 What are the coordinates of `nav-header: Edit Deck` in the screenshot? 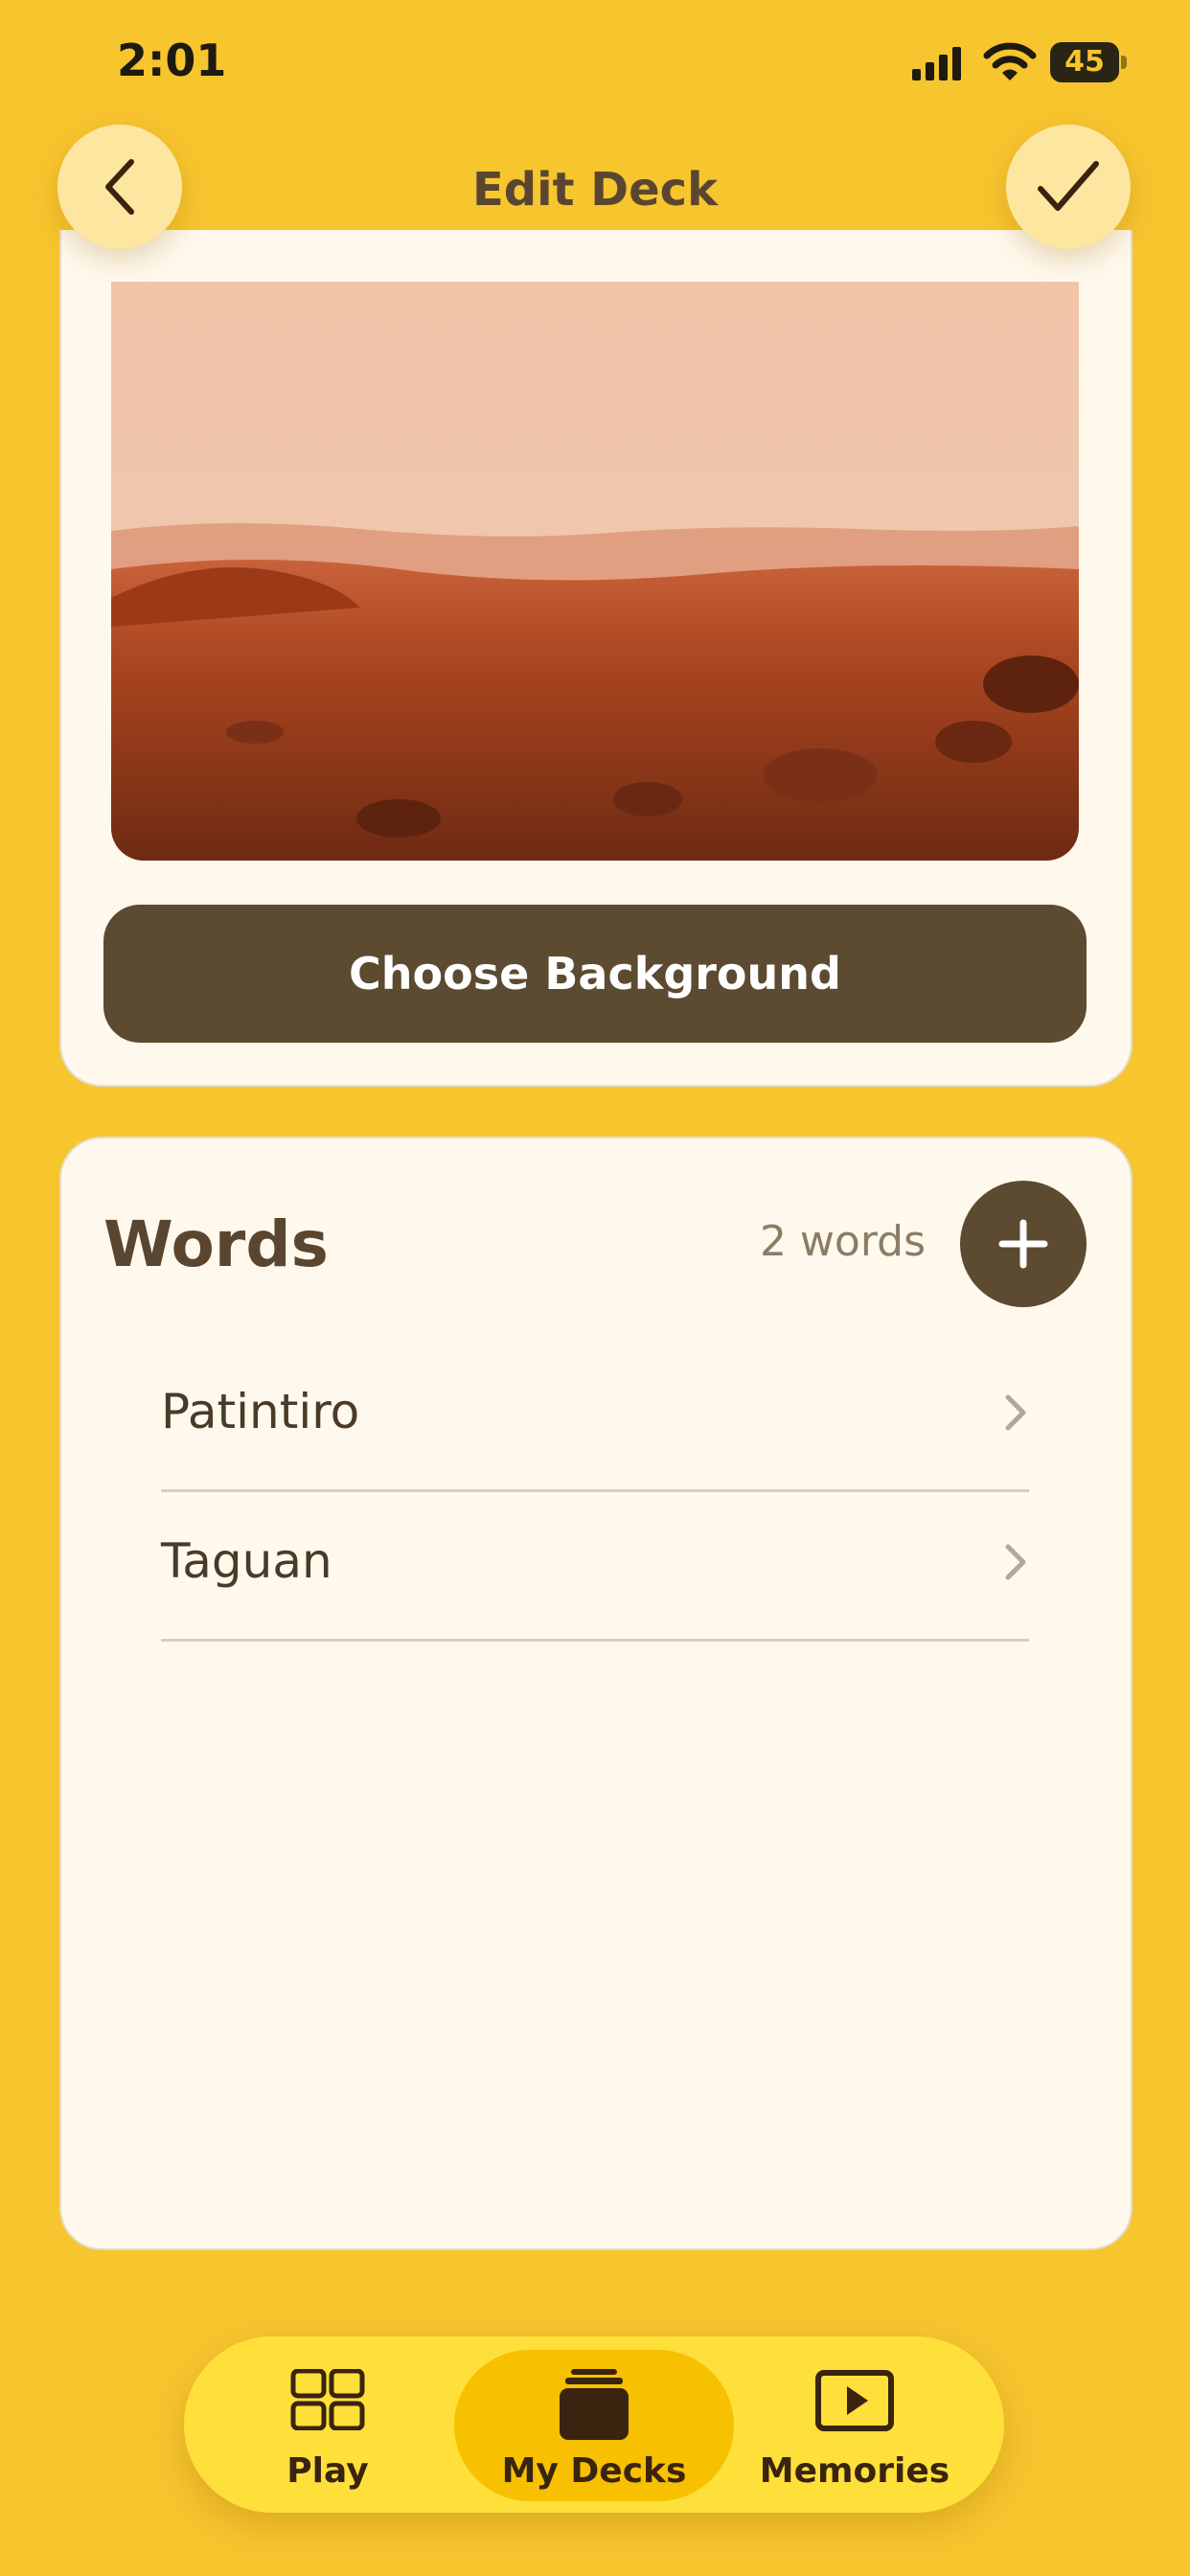 It's located at (595, 204).